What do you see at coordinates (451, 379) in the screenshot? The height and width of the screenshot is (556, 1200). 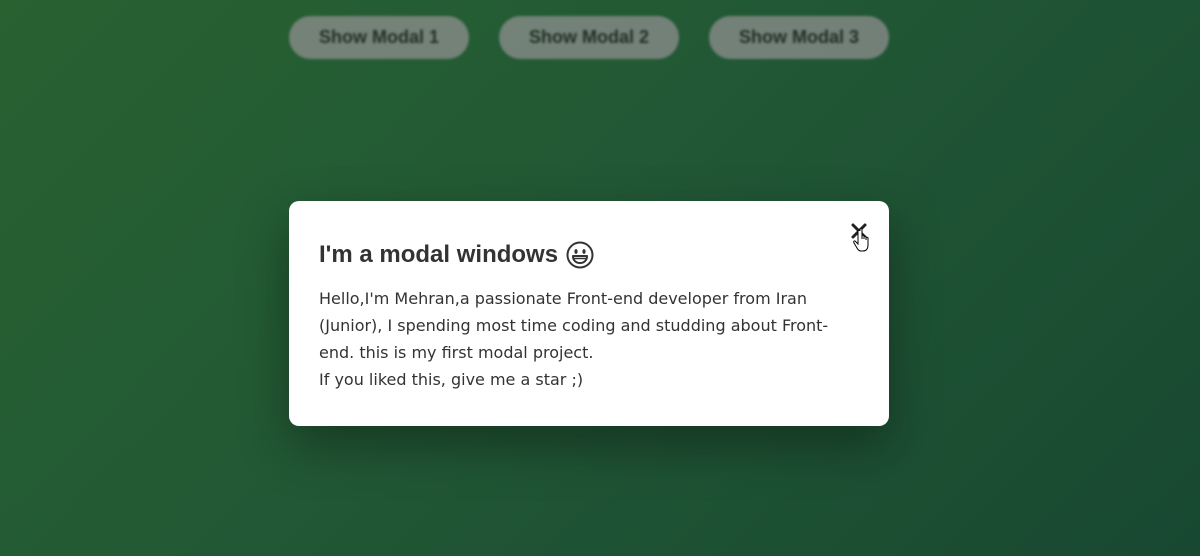 I see `modal-paragraph-star: If you liked this, give me a star ;)` at bounding box center [451, 379].